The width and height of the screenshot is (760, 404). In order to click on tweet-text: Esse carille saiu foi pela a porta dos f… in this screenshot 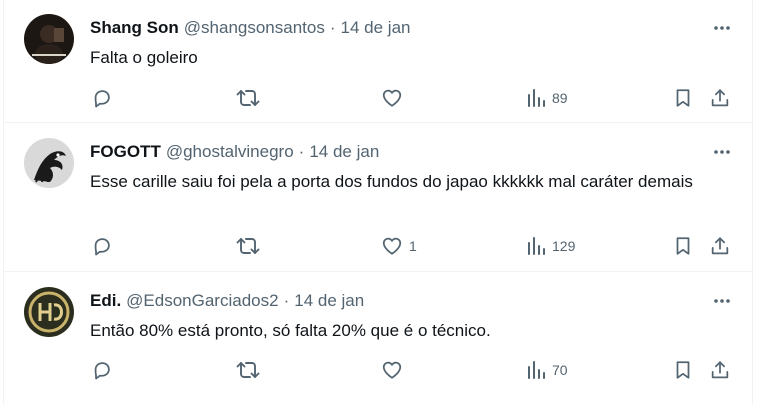, I will do `click(391, 181)`.